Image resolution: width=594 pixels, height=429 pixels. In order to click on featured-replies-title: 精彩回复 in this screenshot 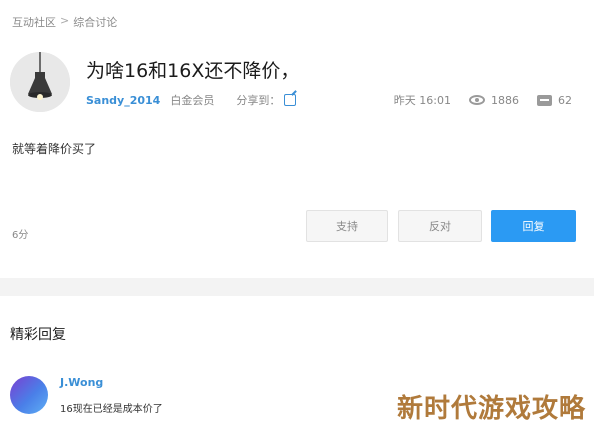, I will do `click(38, 335)`.